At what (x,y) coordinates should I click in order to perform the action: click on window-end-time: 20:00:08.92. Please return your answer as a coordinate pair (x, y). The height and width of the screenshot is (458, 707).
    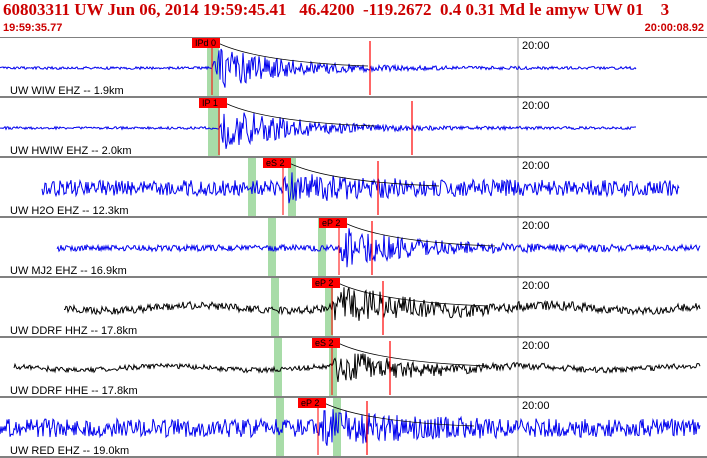
    Looking at the image, I should click on (674, 28).